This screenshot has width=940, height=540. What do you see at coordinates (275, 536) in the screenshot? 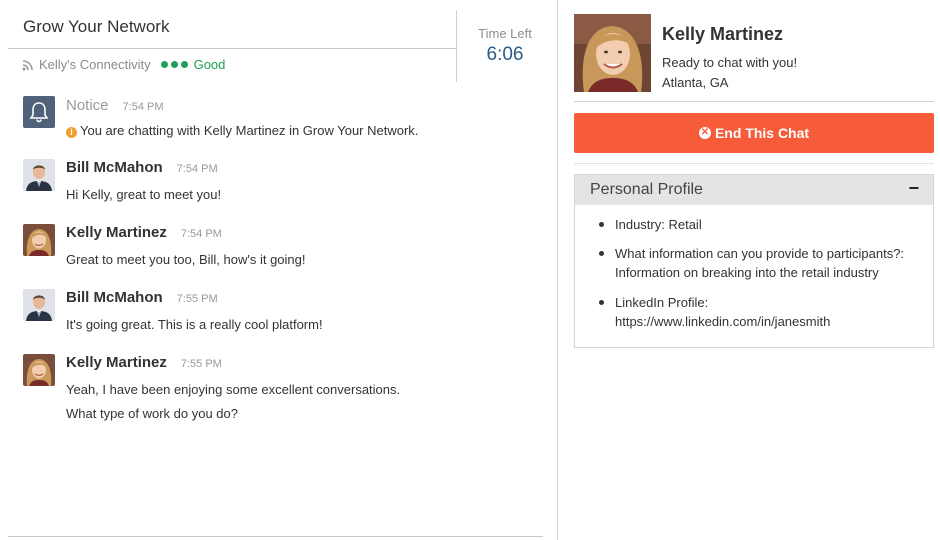
I see `message-input-divider` at bounding box center [275, 536].